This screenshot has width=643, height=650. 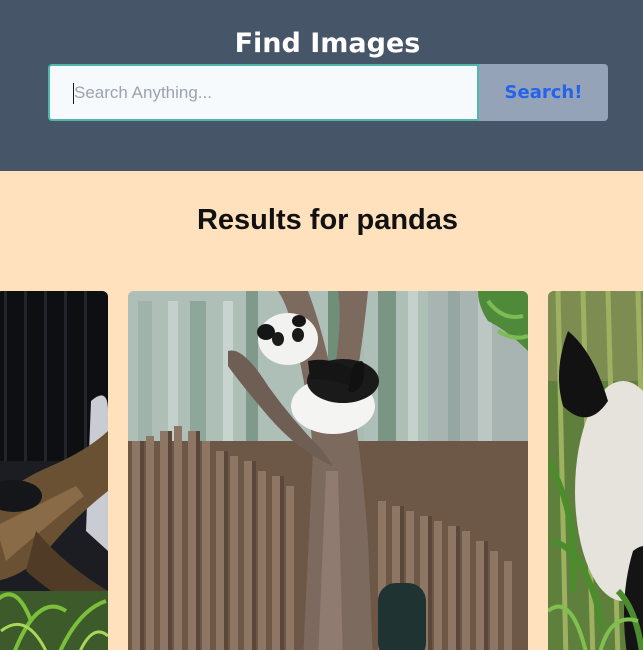 I want to click on panda-log-image, so click(x=54, y=470).